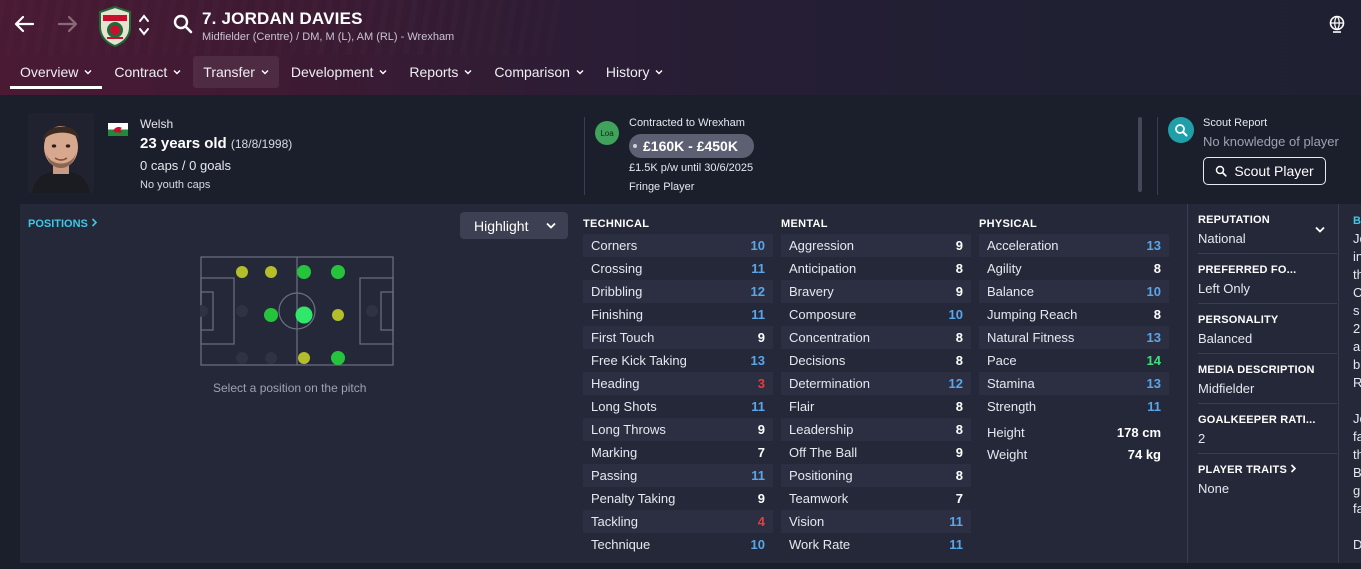 This screenshot has width=1361, height=569. I want to click on attribute-value: 8, so click(959, 268).